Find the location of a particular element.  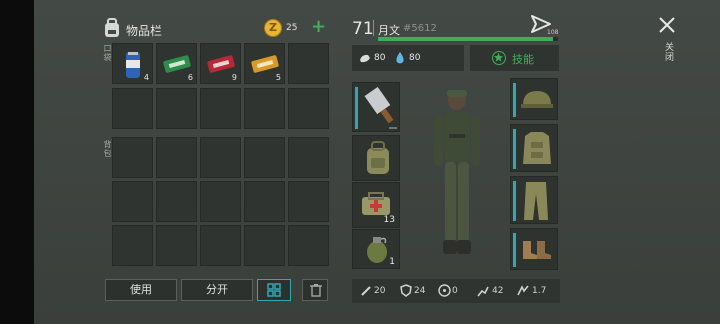

helmet-icon is located at coordinates (537, 99).